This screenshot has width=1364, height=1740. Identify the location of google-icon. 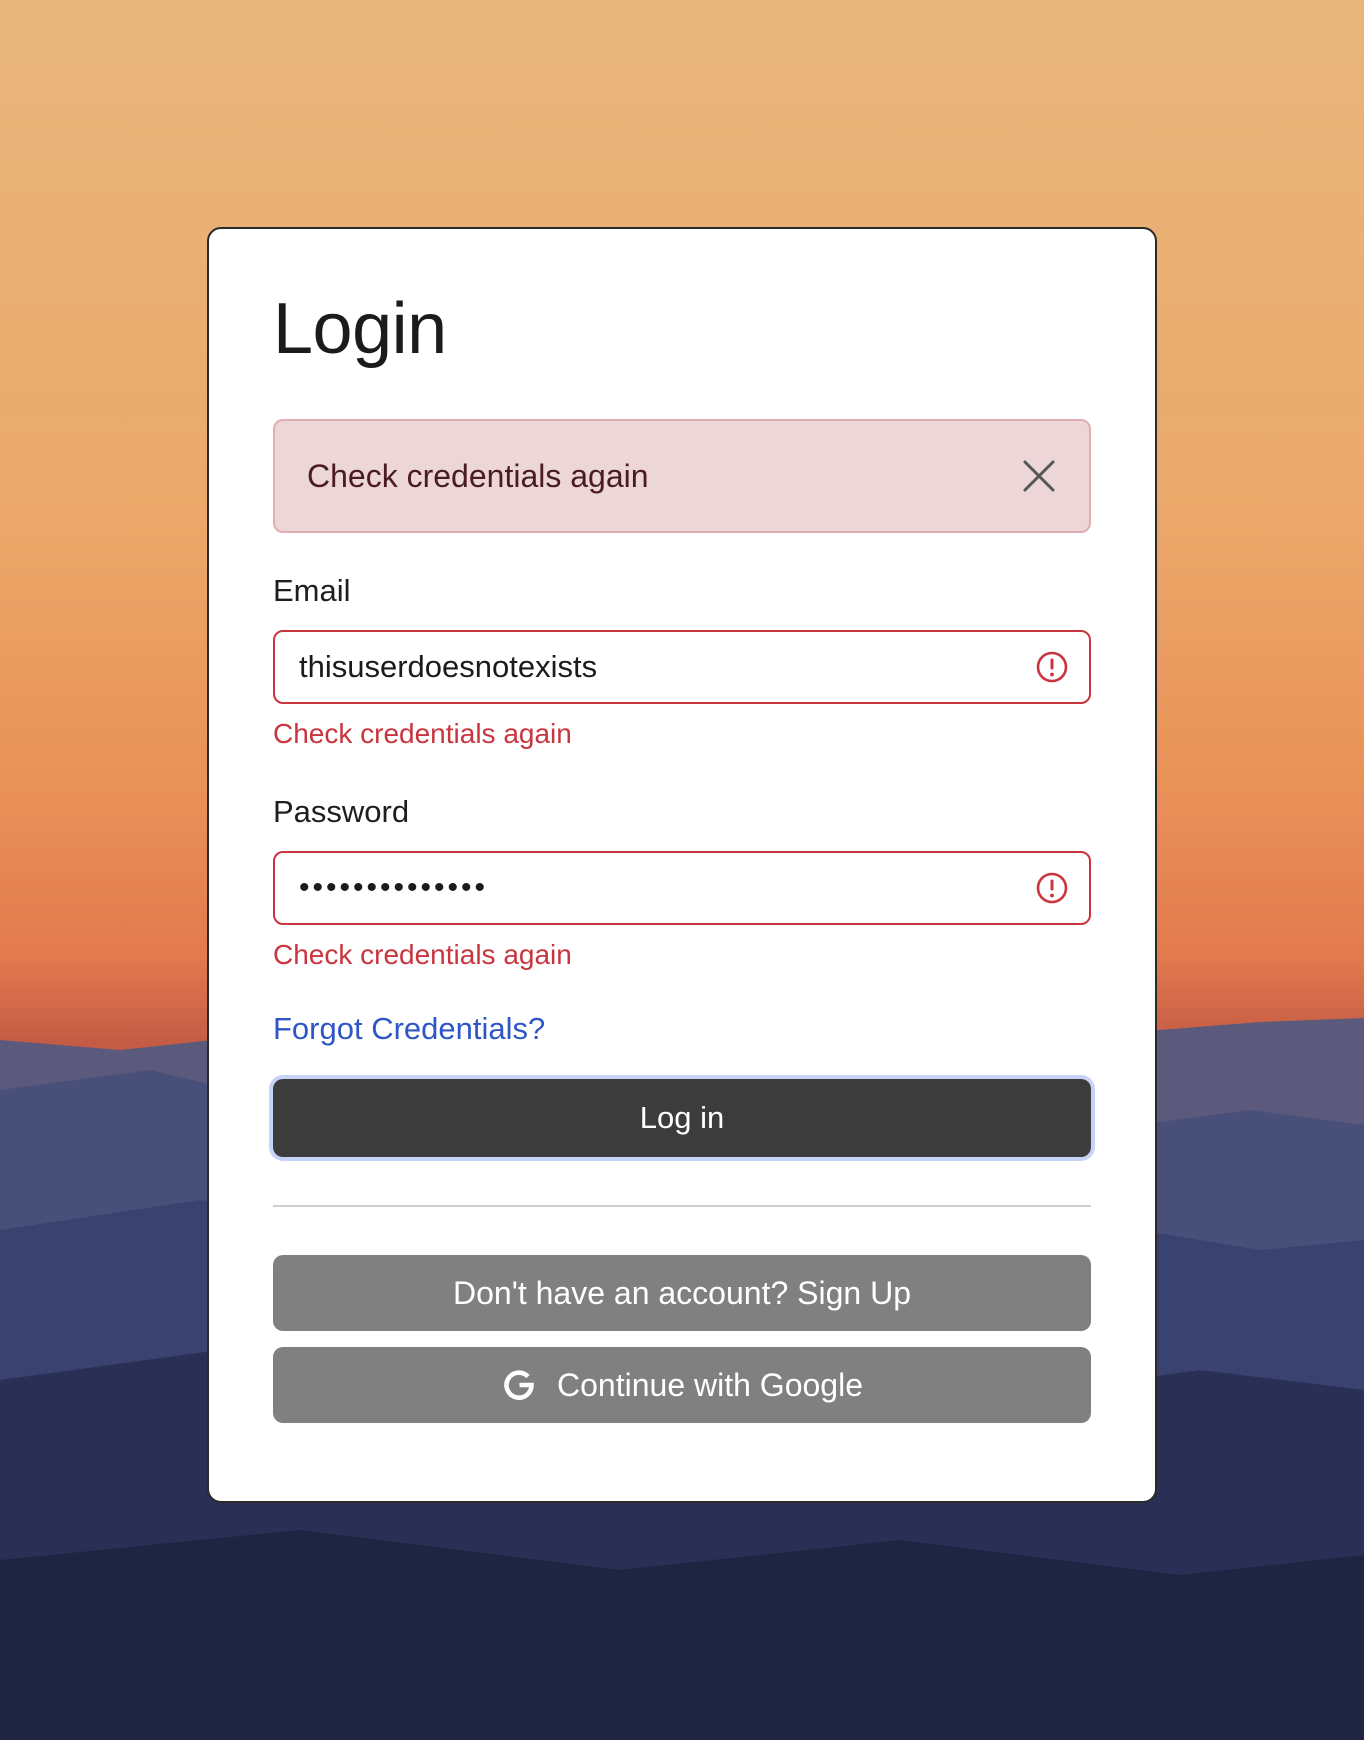
(519, 1385).